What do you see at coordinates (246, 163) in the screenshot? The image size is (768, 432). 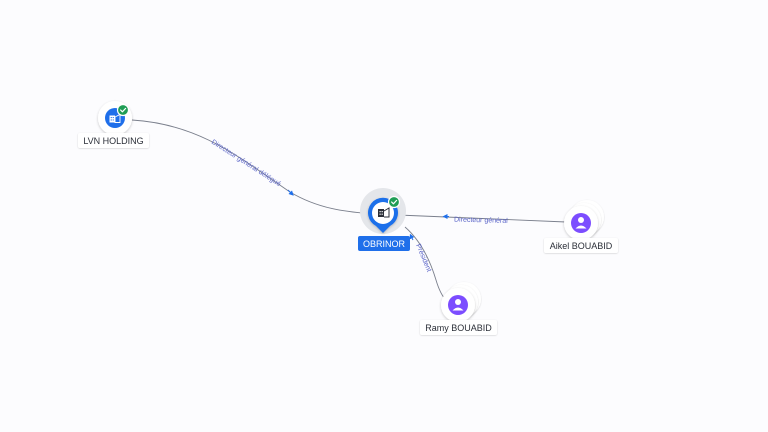 I see `edge-label: Directeur général délégué` at bounding box center [246, 163].